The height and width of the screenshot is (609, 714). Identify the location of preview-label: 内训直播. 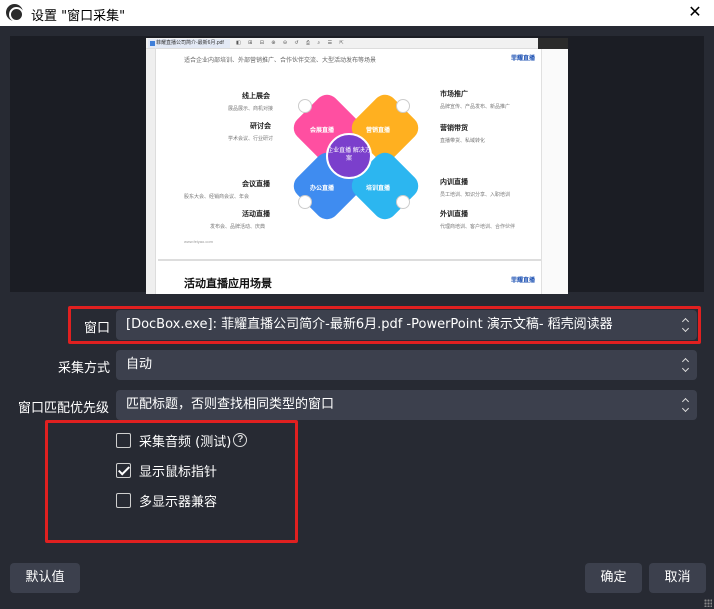
(454, 182).